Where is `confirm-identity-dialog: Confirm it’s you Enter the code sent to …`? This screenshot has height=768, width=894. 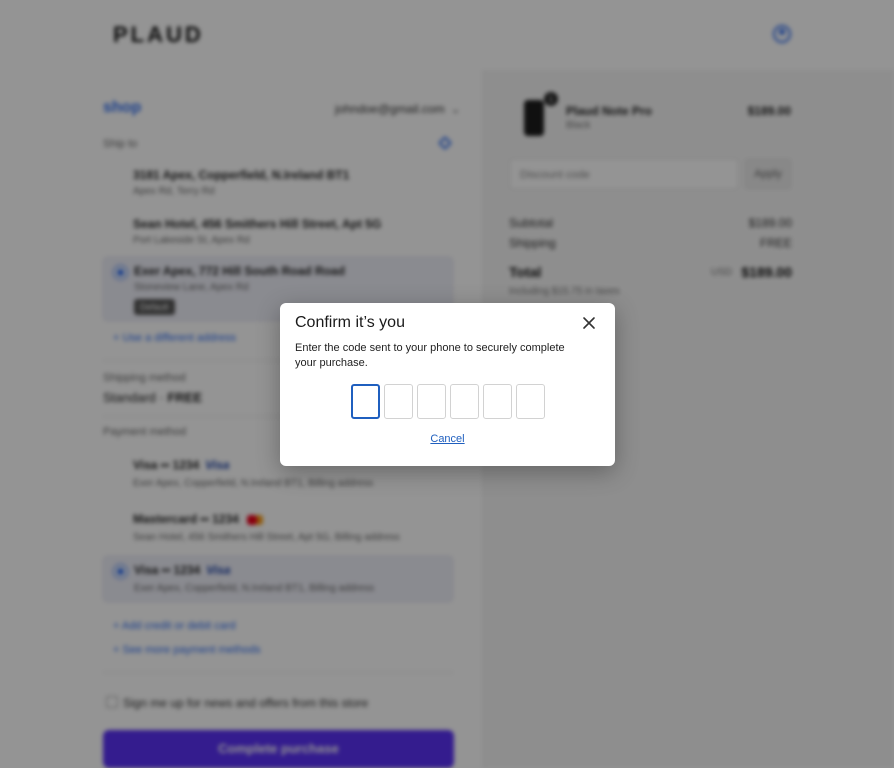
confirm-identity-dialog: Confirm it’s you Enter the code sent to … is located at coordinates (447, 384).